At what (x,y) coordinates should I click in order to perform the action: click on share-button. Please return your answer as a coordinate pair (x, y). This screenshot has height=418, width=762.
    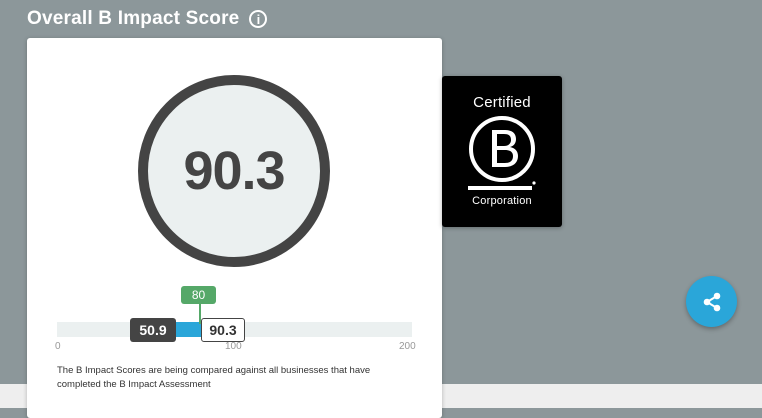
    Looking at the image, I should click on (711, 301).